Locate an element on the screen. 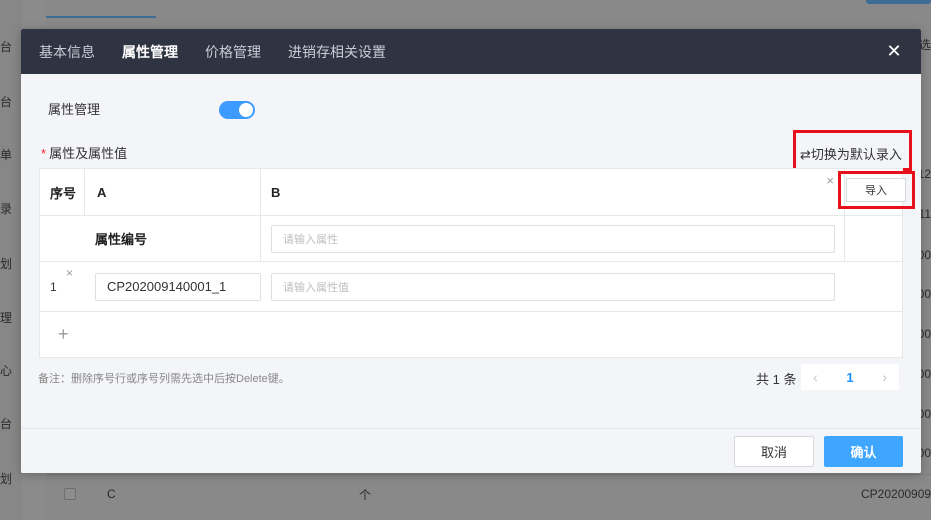 This screenshot has height=520, width=931. header-index: 序号 is located at coordinates (62, 192).